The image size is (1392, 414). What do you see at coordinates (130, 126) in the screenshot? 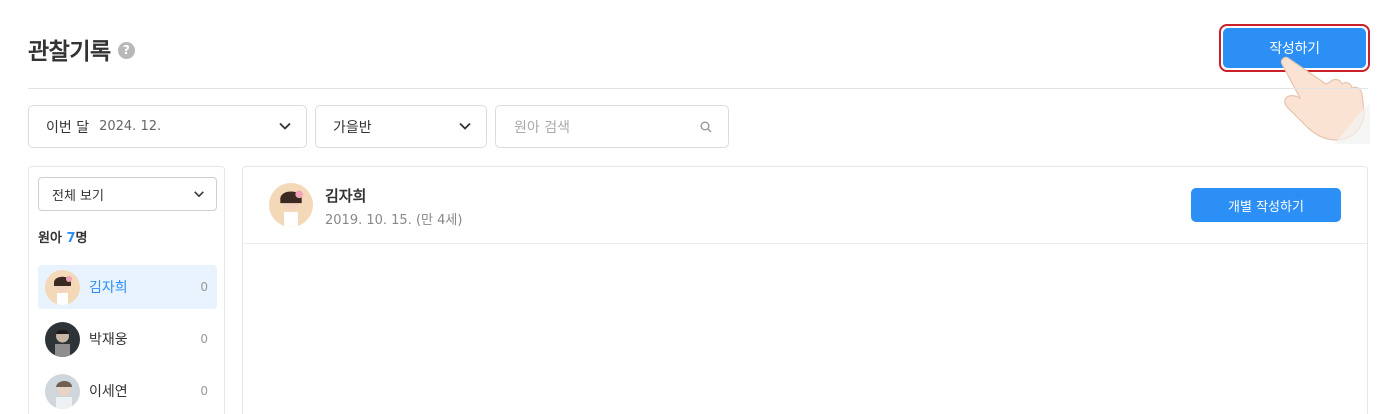
I see `month-value: 2024. 12.` at bounding box center [130, 126].